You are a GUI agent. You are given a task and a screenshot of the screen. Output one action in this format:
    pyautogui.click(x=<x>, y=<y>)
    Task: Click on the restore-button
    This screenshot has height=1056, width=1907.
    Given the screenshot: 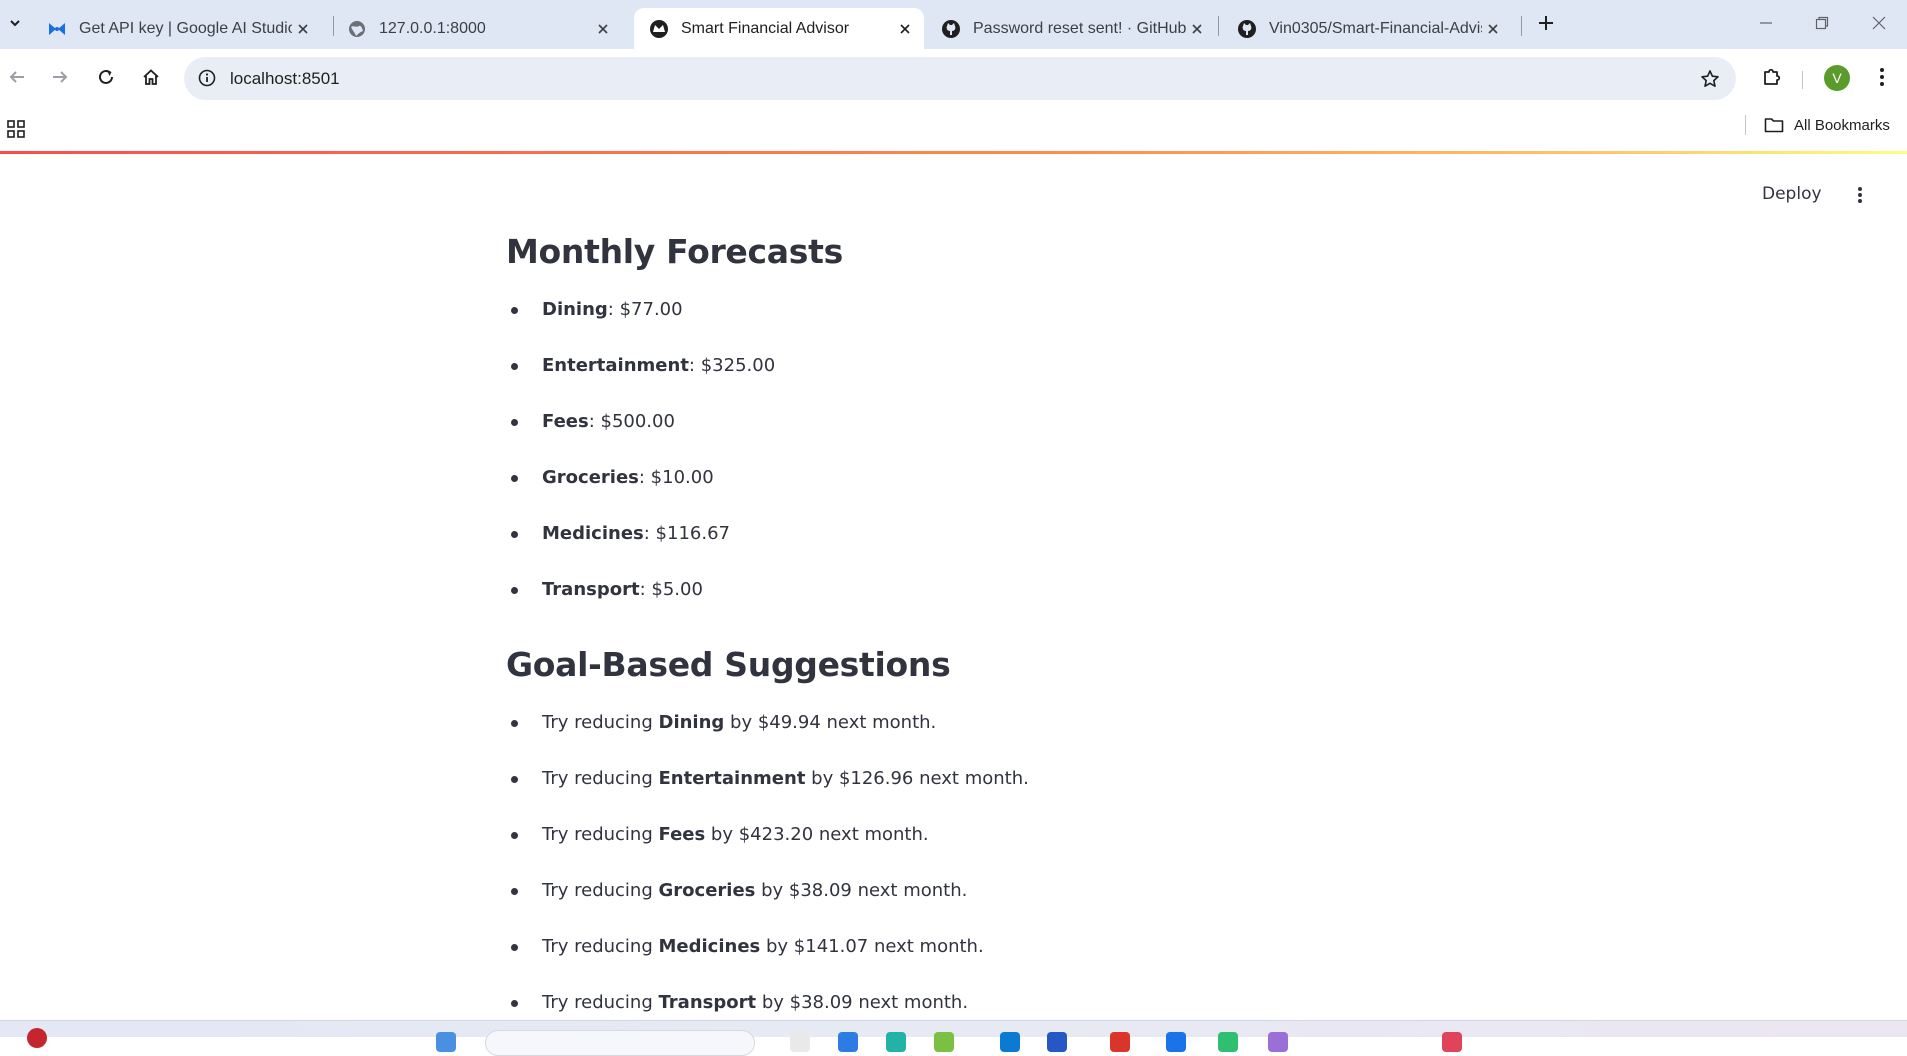 What is the action you would take?
    pyautogui.click(x=1822, y=25)
    